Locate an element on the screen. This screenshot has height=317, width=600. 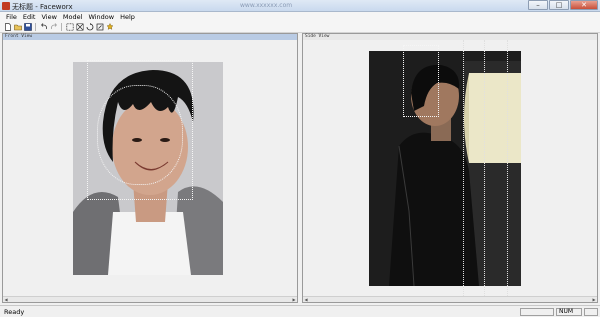
profile-guide-box is located at coordinates (421, 81).